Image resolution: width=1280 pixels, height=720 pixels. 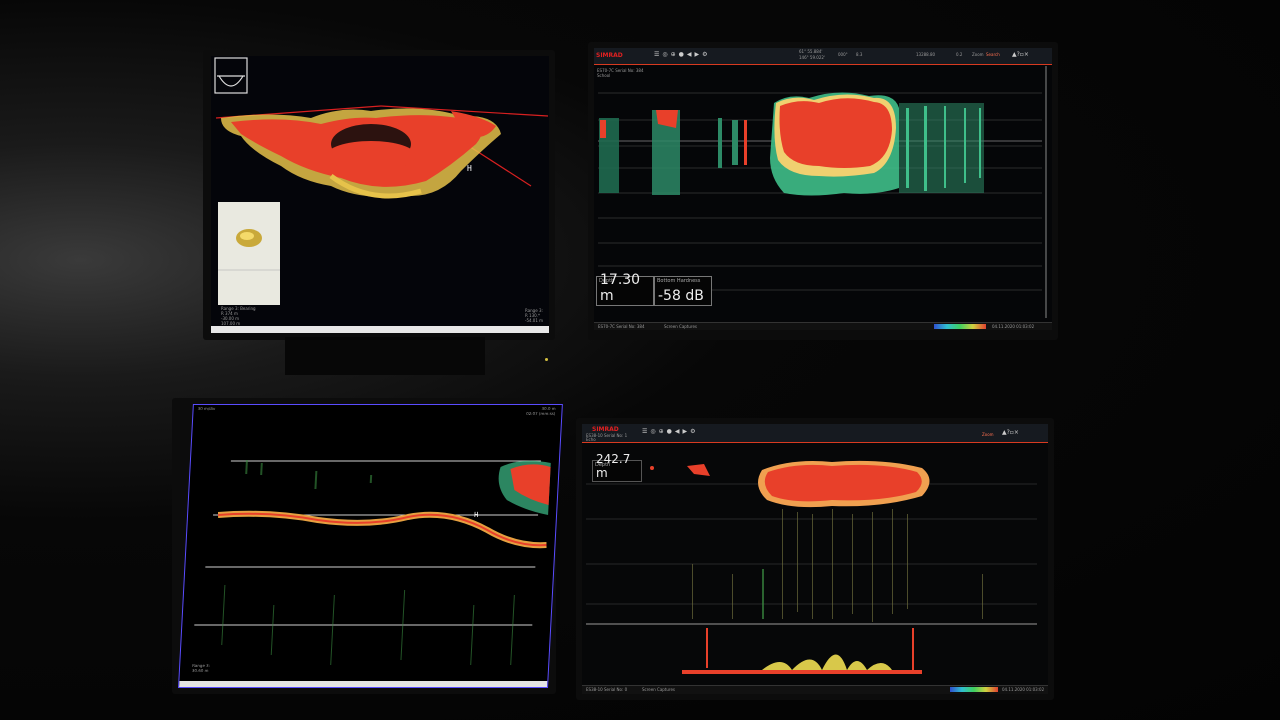 I want to click on top-left-sonar-view: H, so click(x=380, y=194).